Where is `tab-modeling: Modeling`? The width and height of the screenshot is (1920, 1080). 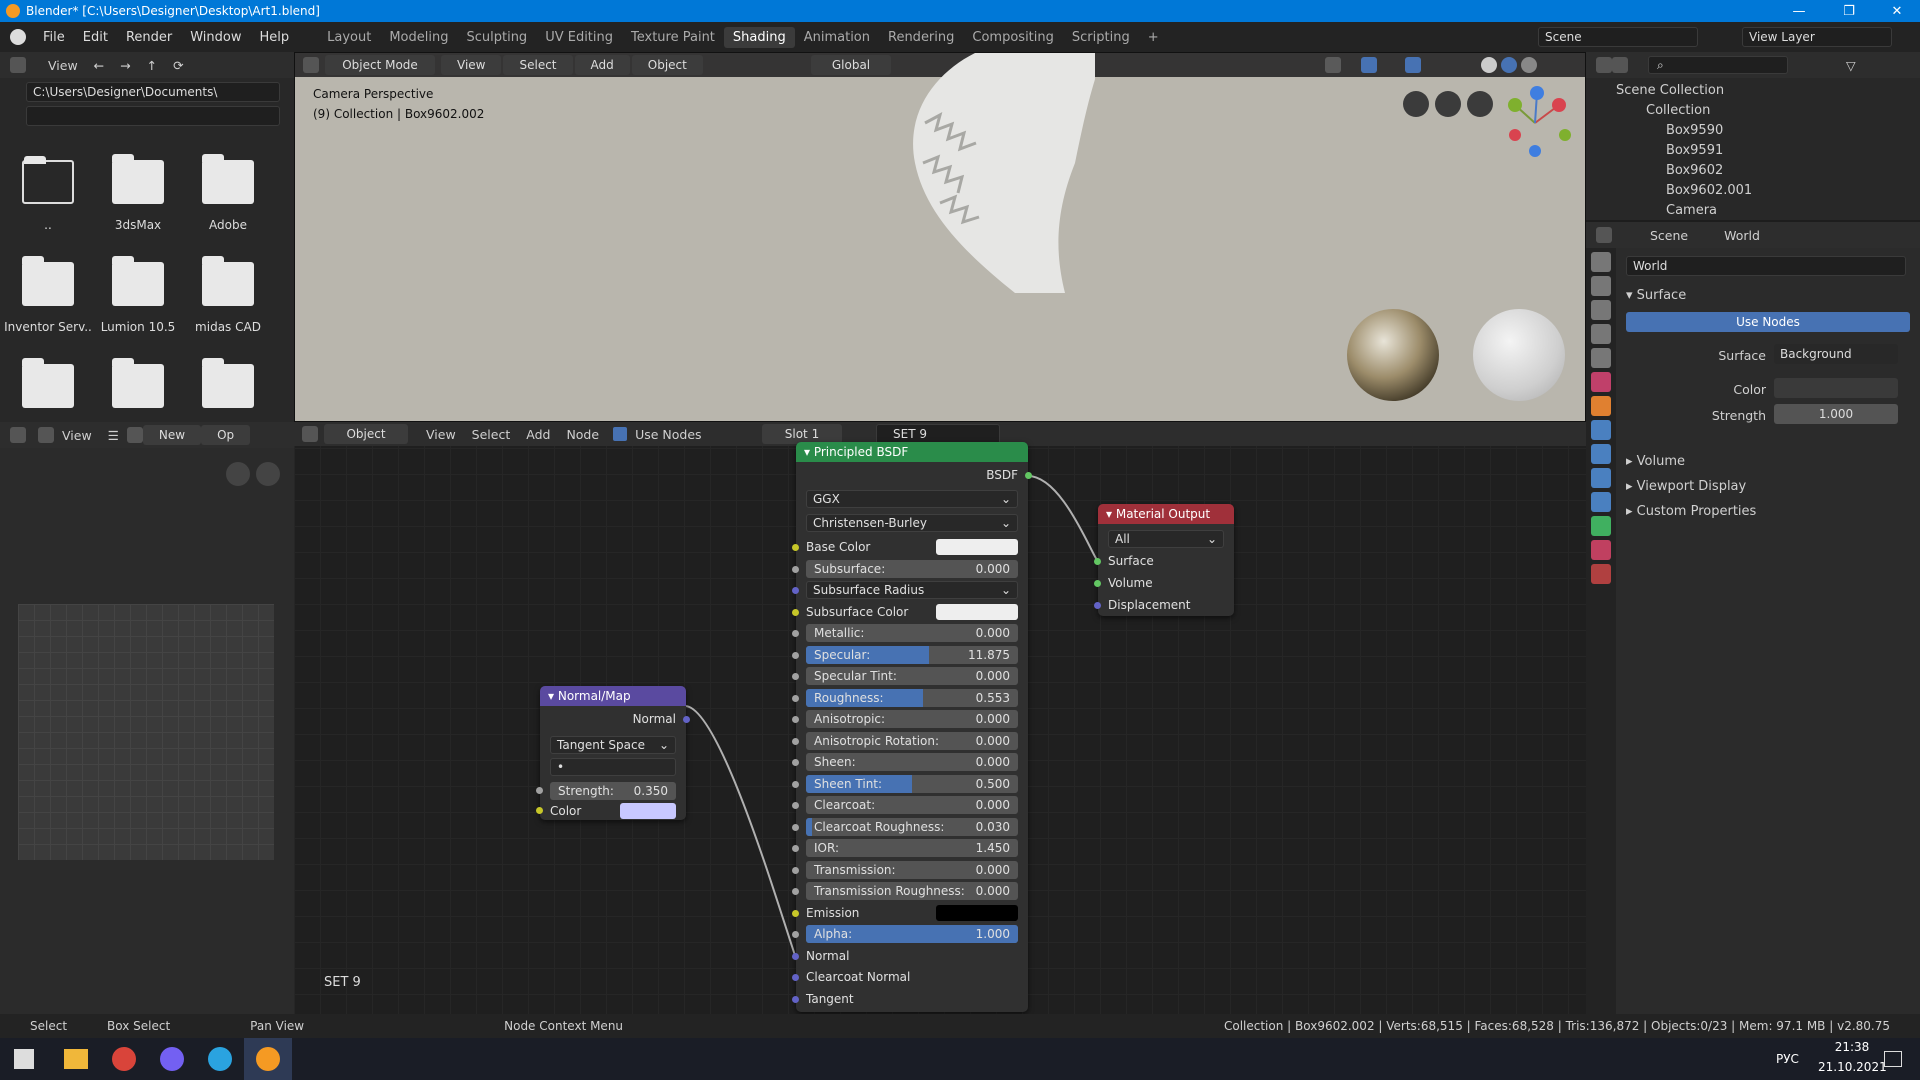
tab-modeling: Modeling is located at coordinates (418, 37).